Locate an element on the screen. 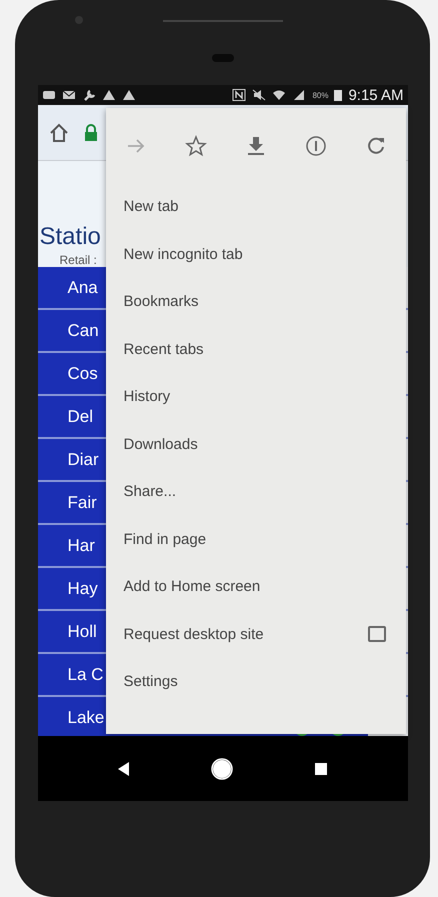  info-icon is located at coordinates (315, 145).